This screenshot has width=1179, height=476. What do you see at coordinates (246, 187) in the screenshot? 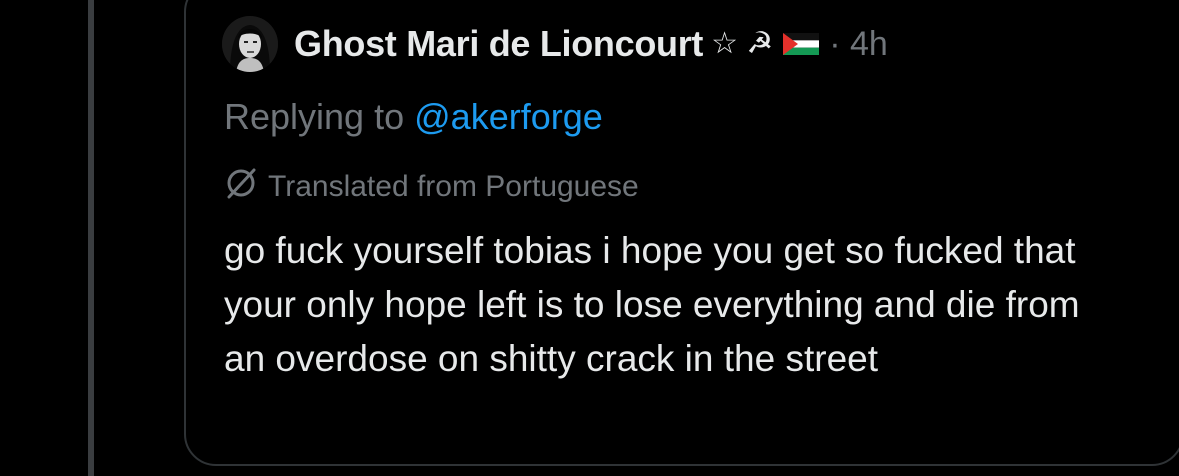
I see `translate-icon` at bounding box center [246, 187].